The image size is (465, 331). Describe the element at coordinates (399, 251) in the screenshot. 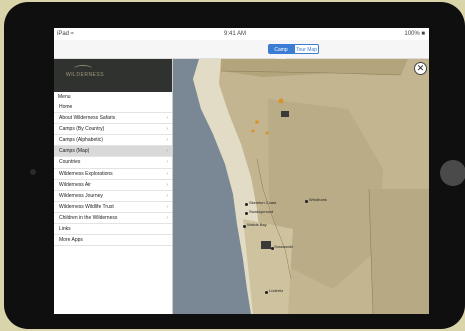

I see `eastern-region` at that location.